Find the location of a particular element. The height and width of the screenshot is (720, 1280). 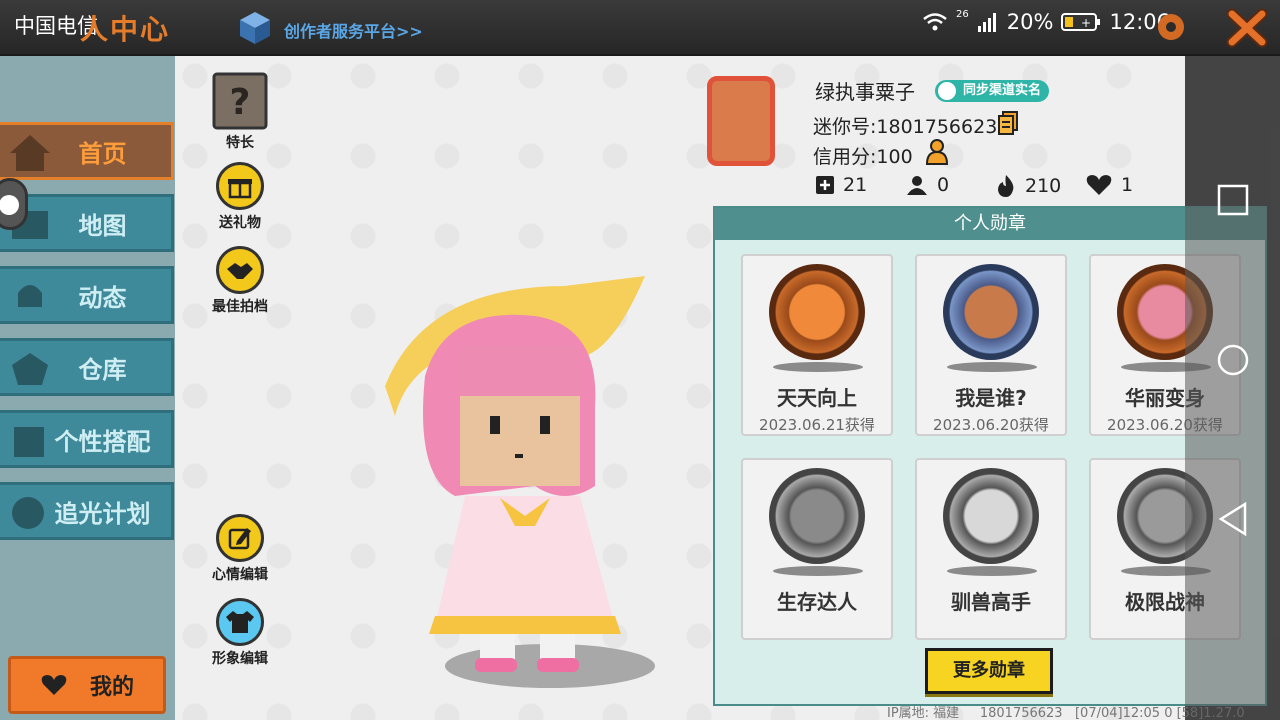

signal-type-label: 26 is located at coordinates (962, 14).